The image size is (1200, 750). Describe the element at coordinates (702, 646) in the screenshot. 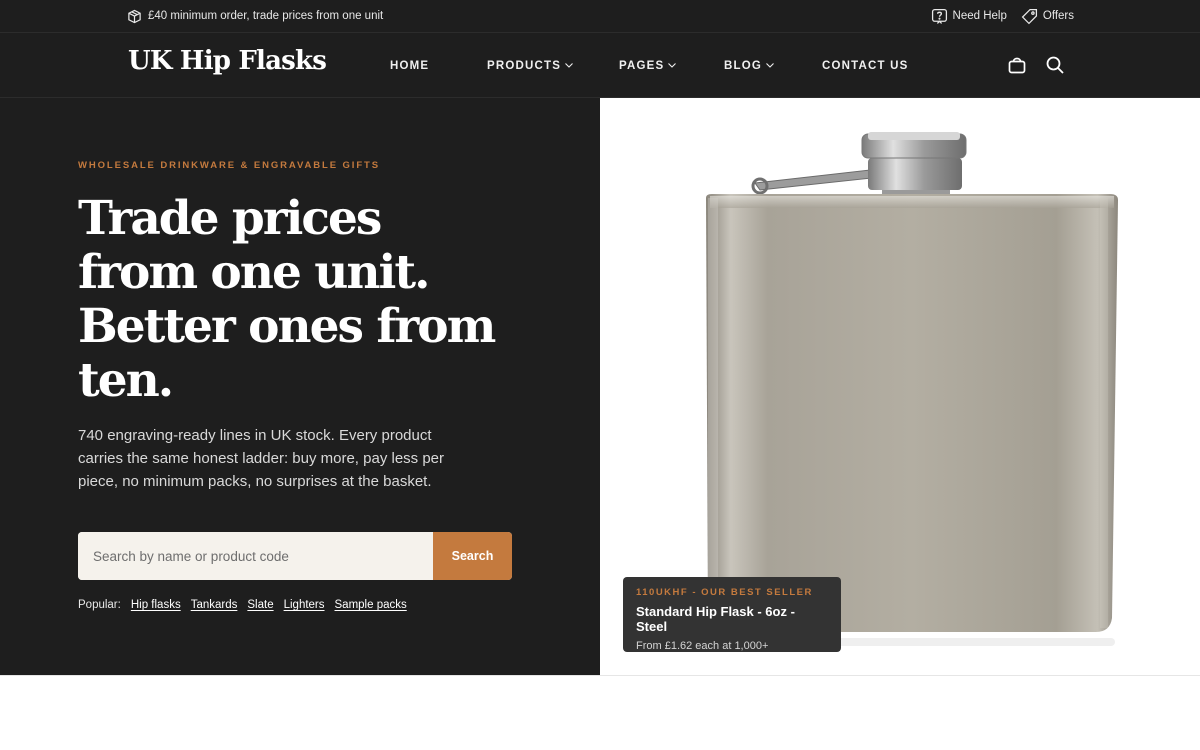

I see `product-price: From £1.62 each at 1,000+` at that location.